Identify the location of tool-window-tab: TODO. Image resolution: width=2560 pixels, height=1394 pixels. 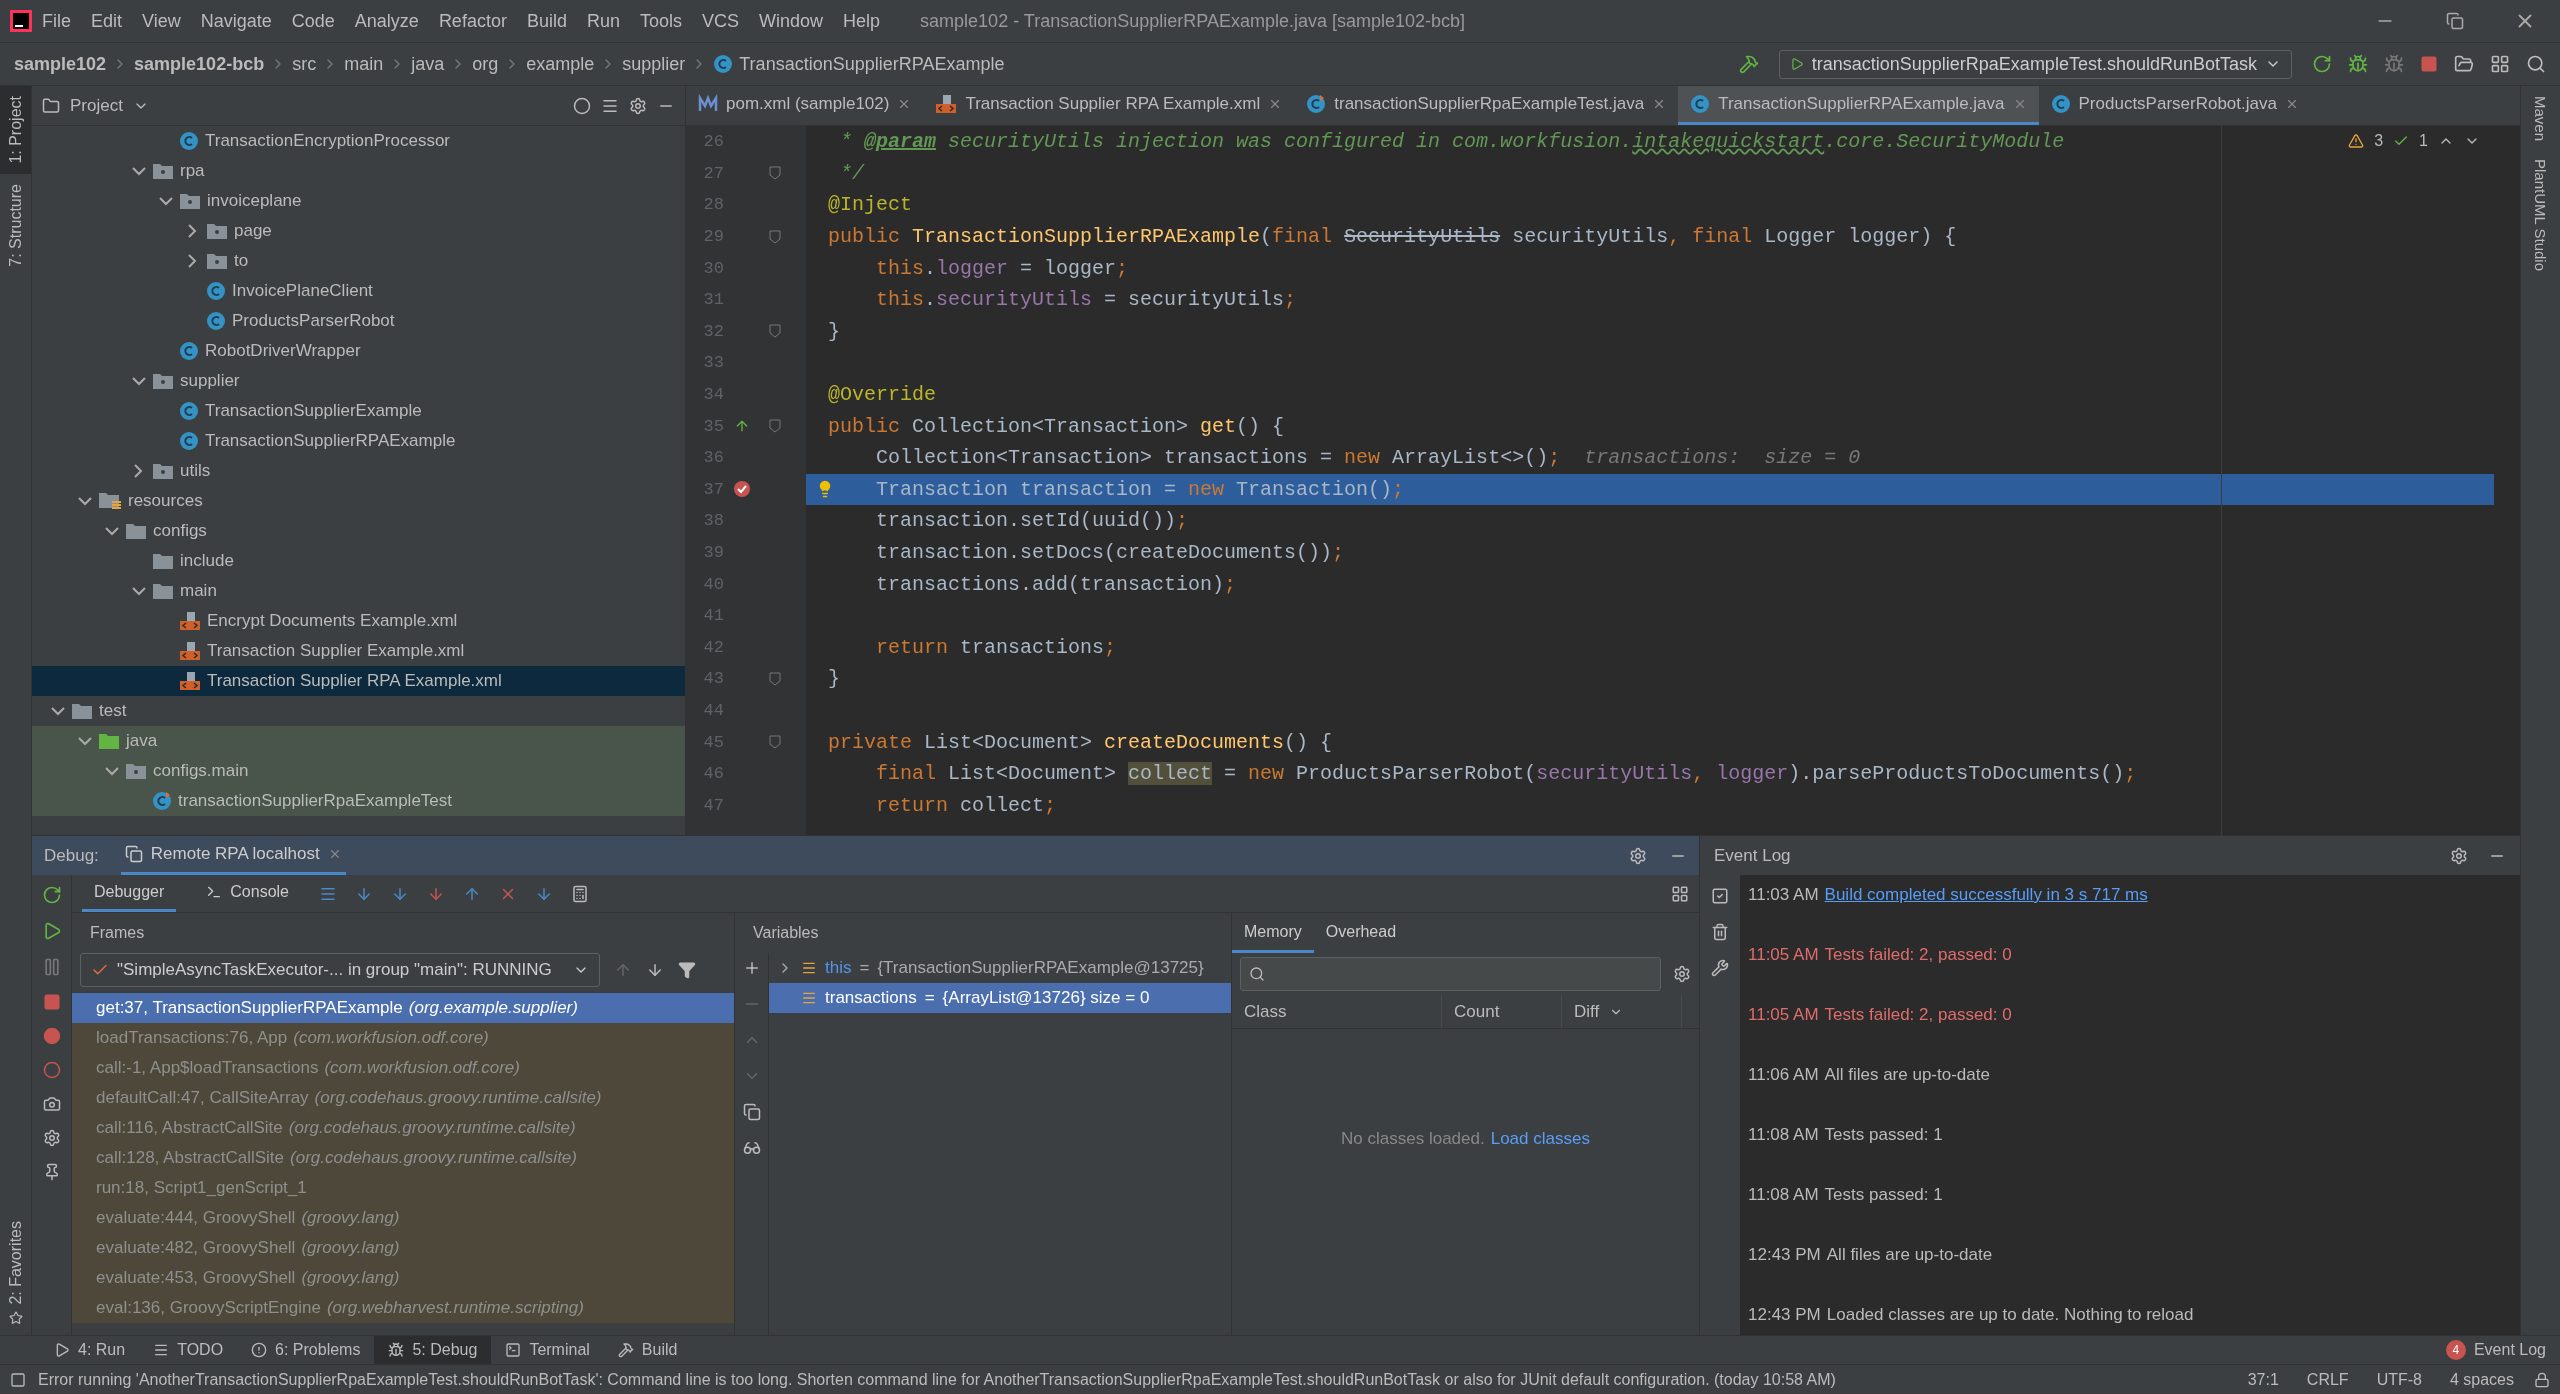
(188, 1350).